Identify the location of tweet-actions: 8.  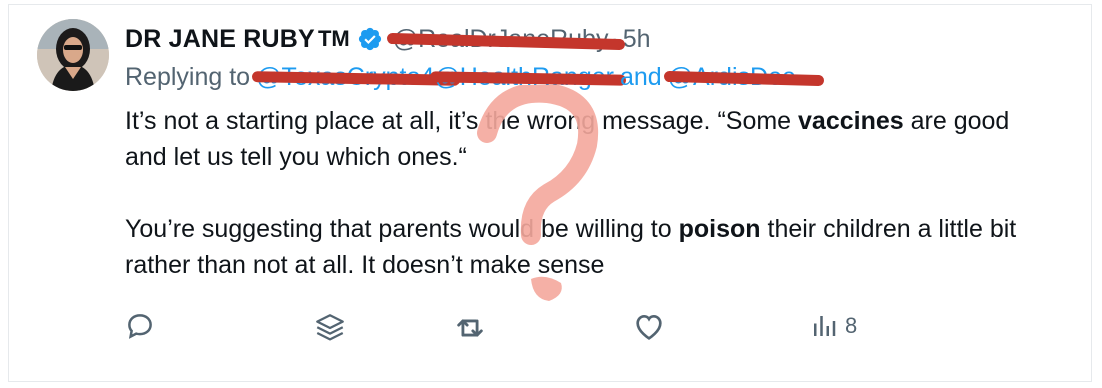
(505, 331).